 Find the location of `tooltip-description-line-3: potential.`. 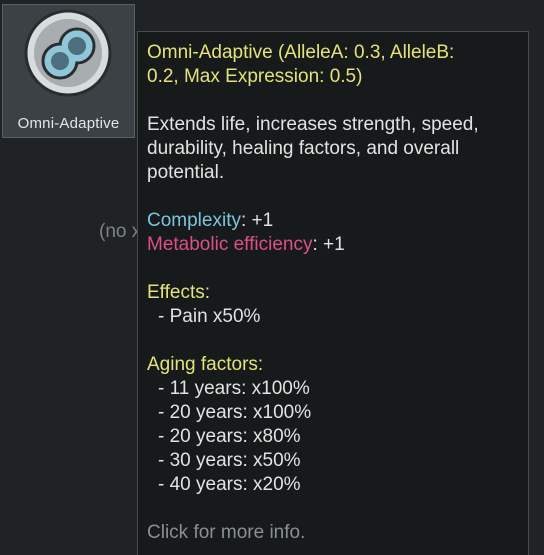

tooltip-description-line-3: potential. is located at coordinates (186, 172).